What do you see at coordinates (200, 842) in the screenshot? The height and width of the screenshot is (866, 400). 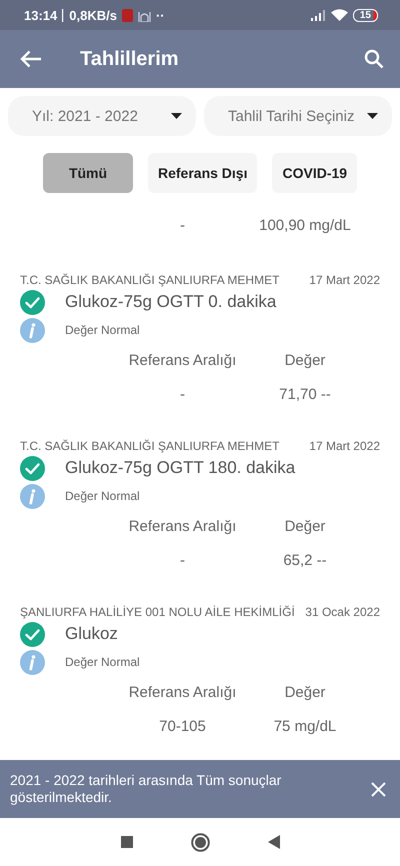 I see `home-button` at bounding box center [200, 842].